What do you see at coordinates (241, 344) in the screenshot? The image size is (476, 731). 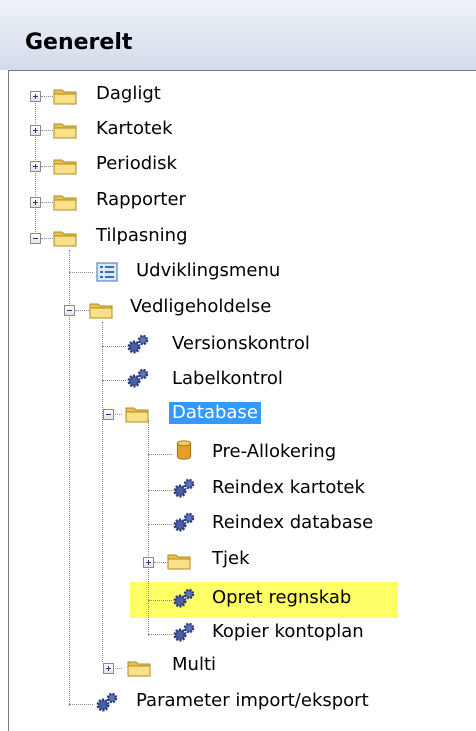 I see `tree-item-versionskontrol: Versionskontrol` at bounding box center [241, 344].